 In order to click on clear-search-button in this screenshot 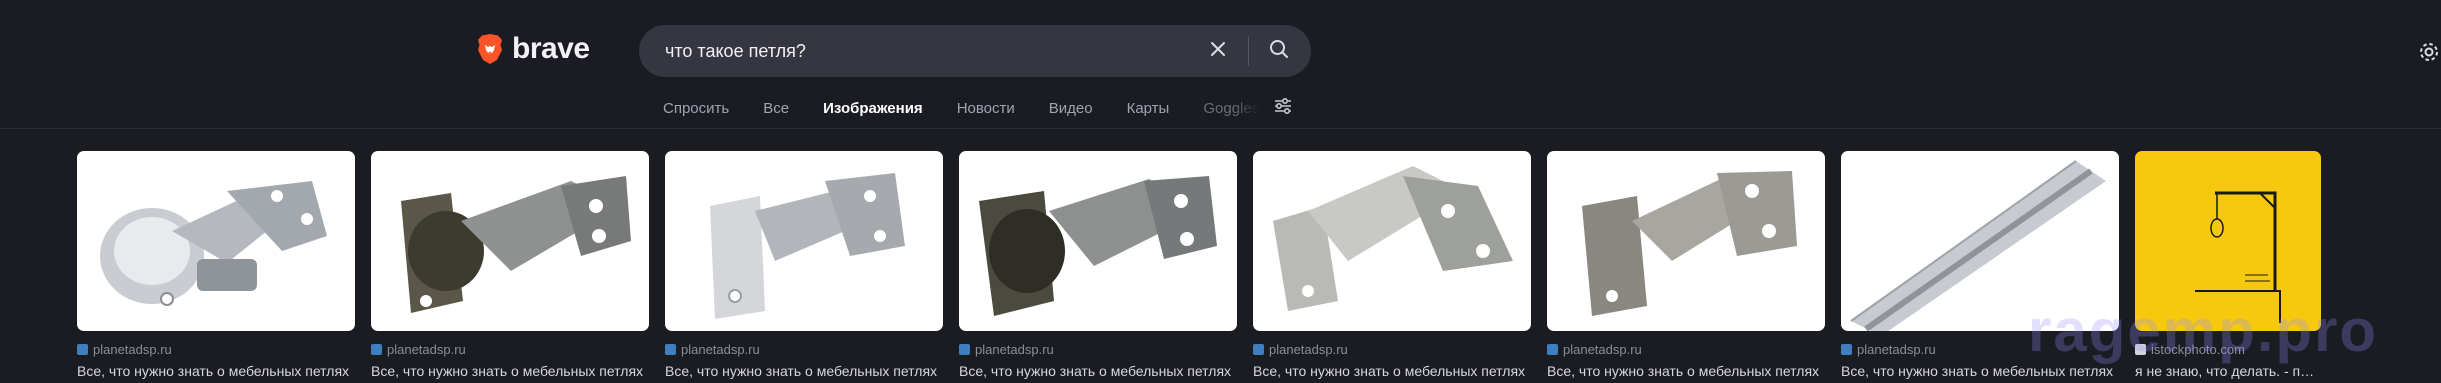, I will do `click(1218, 51)`.